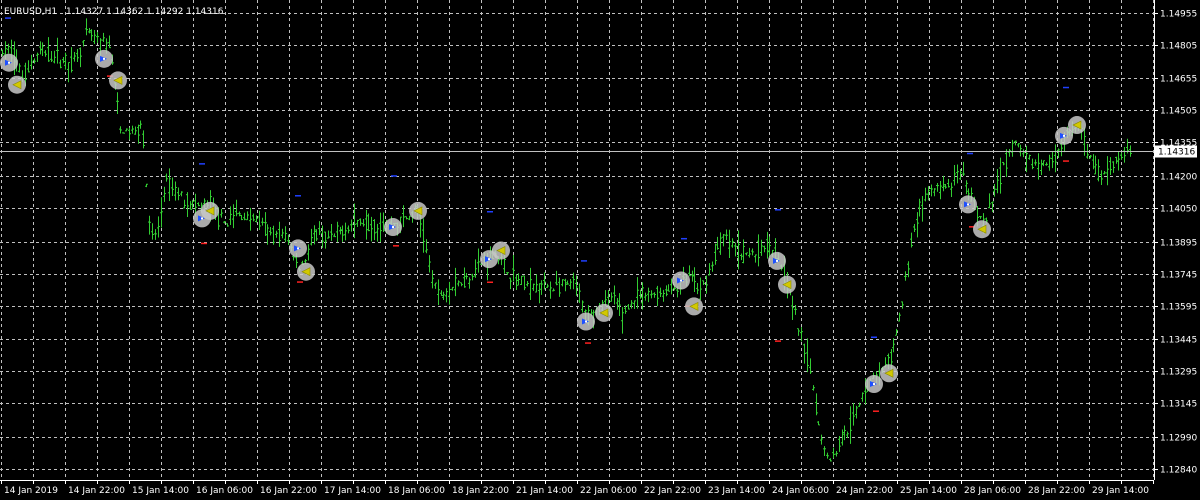 This screenshot has height=500, width=1200. I want to click on x-tick-label: 24 Jan 06:00, so click(800, 491).